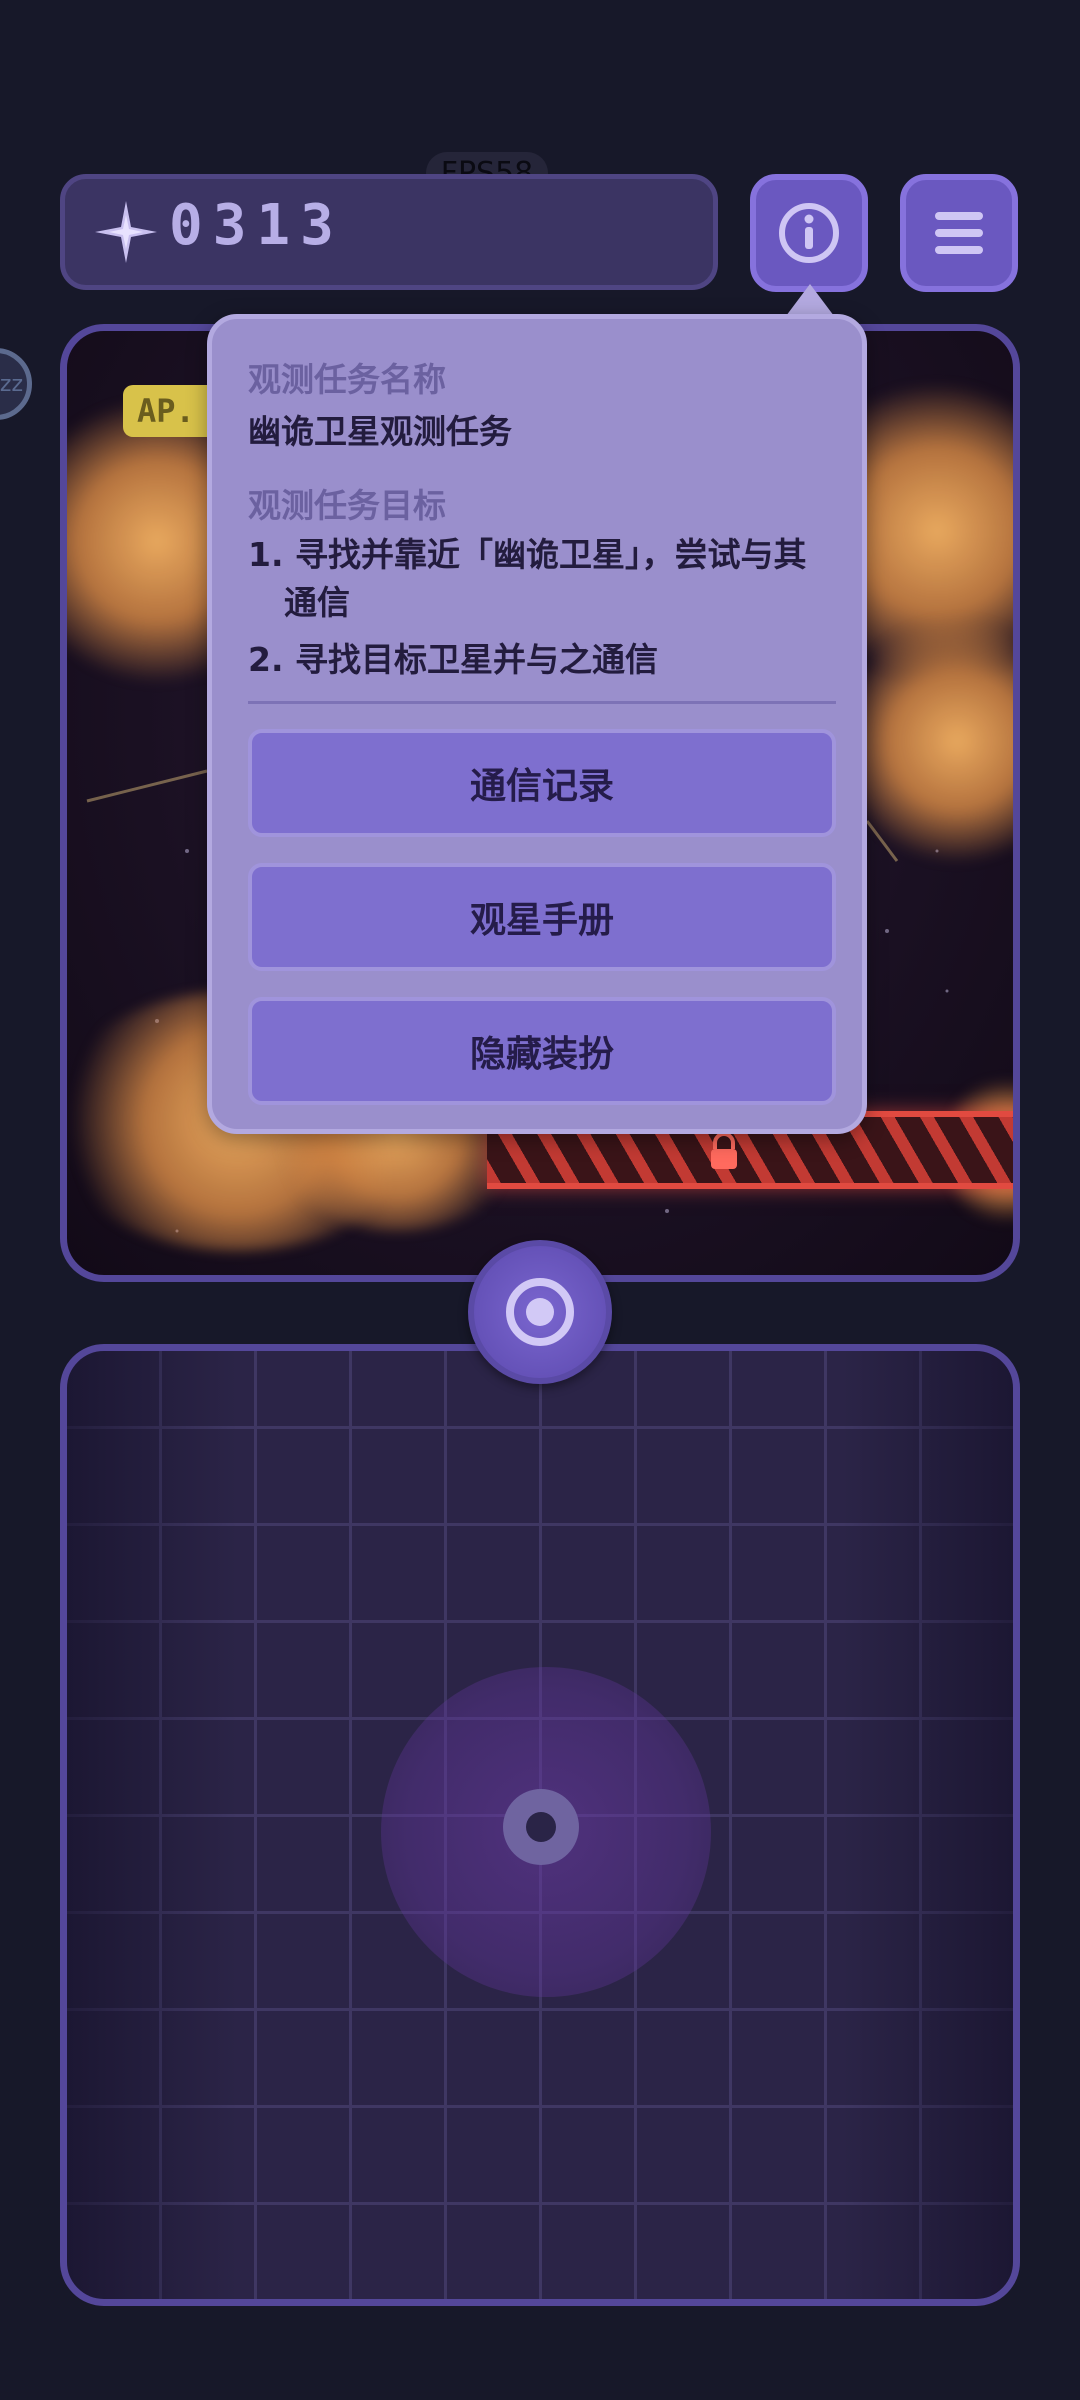 This screenshot has height=2400, width=1080. Describe the element at coordinates (724, 1150) in the screenshot. I see `lock-icon` at that location.